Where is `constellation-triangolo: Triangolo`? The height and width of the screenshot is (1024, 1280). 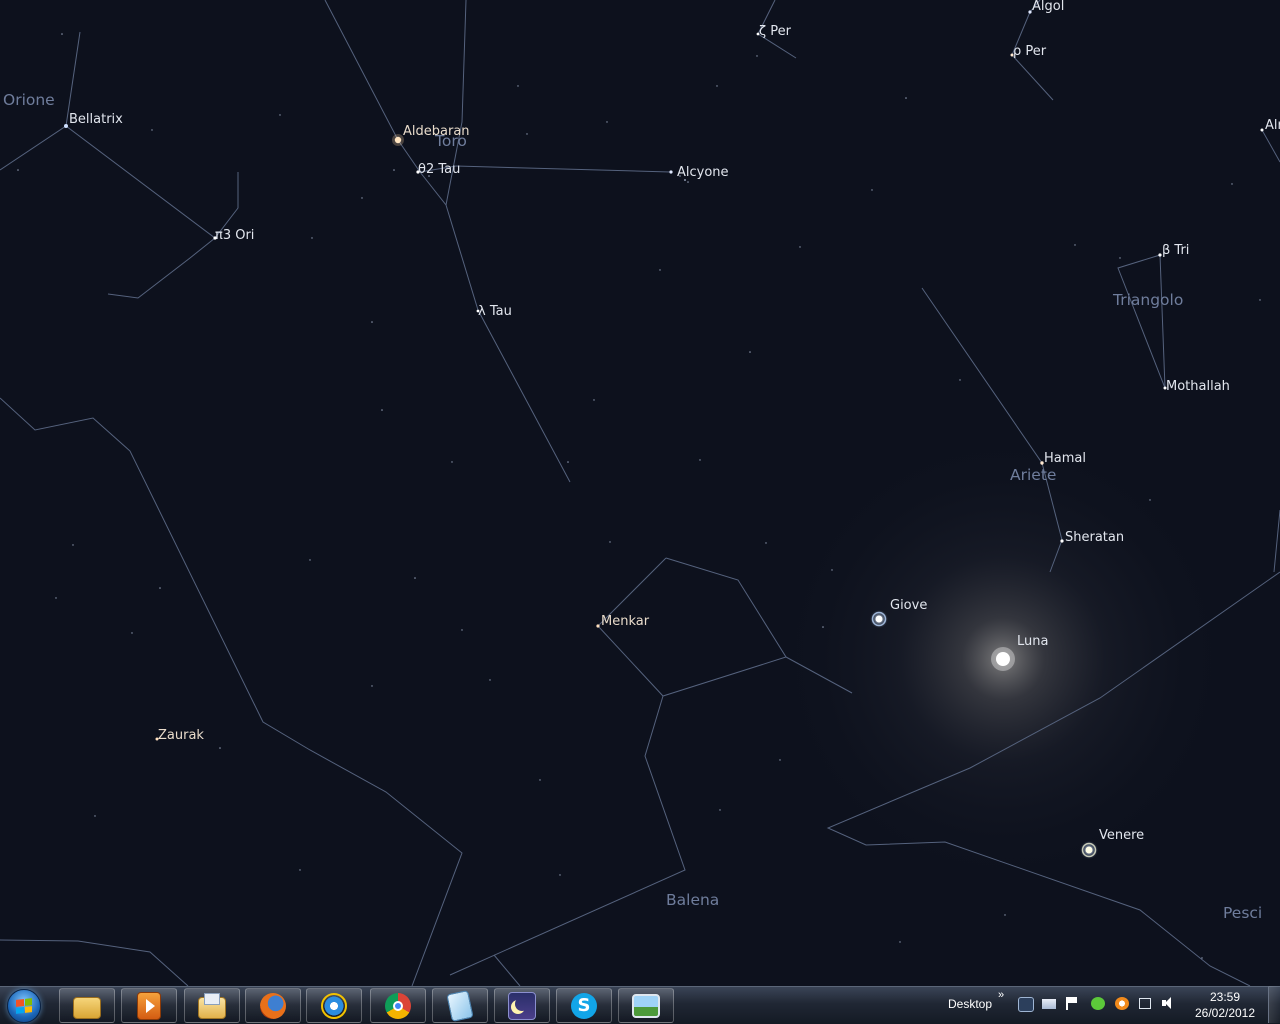
constellation-triangolo: Triangolo is located at coordinates (1147, 300).